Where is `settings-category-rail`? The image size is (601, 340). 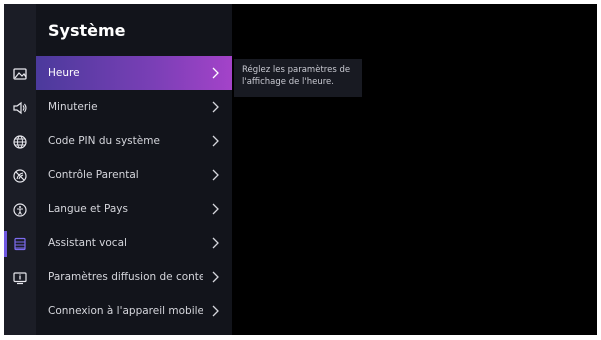
settings-category-rail is located at coordinates (20, 169).